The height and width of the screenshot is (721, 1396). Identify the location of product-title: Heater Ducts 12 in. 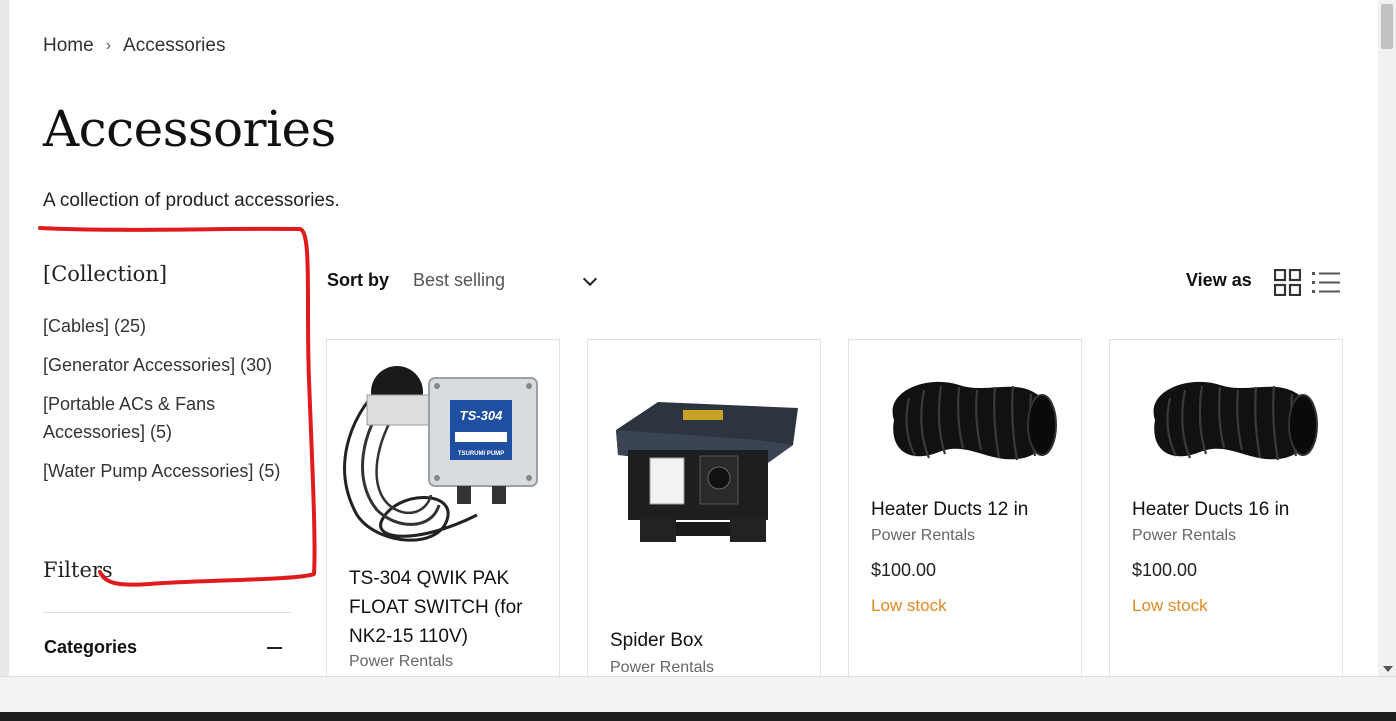
(949, 509).